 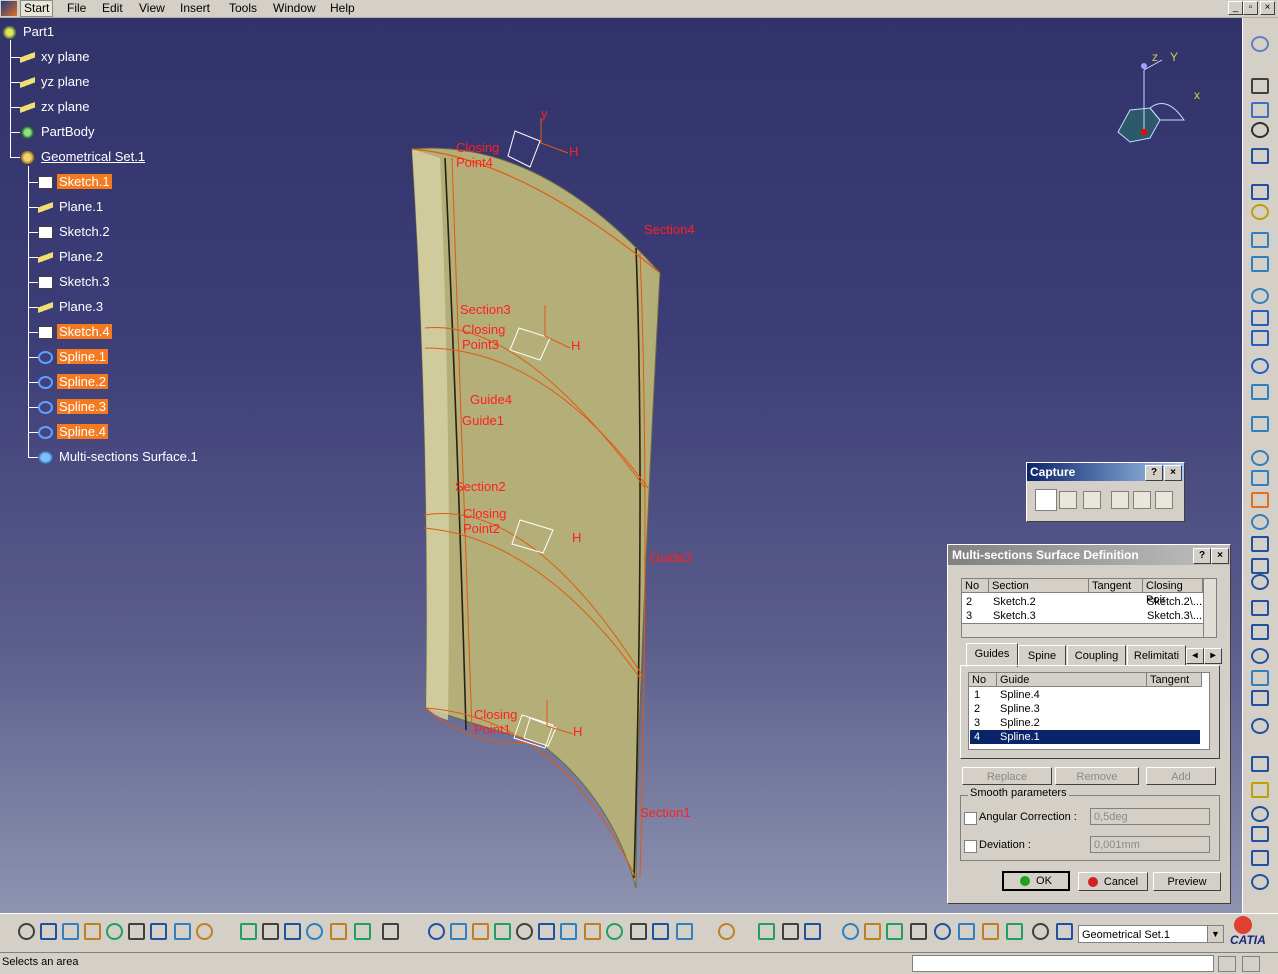 What do you see at coordinates (1164, 500) in the screenshot?
I see `capture-print-icon` at bounding box center [1164, 500].